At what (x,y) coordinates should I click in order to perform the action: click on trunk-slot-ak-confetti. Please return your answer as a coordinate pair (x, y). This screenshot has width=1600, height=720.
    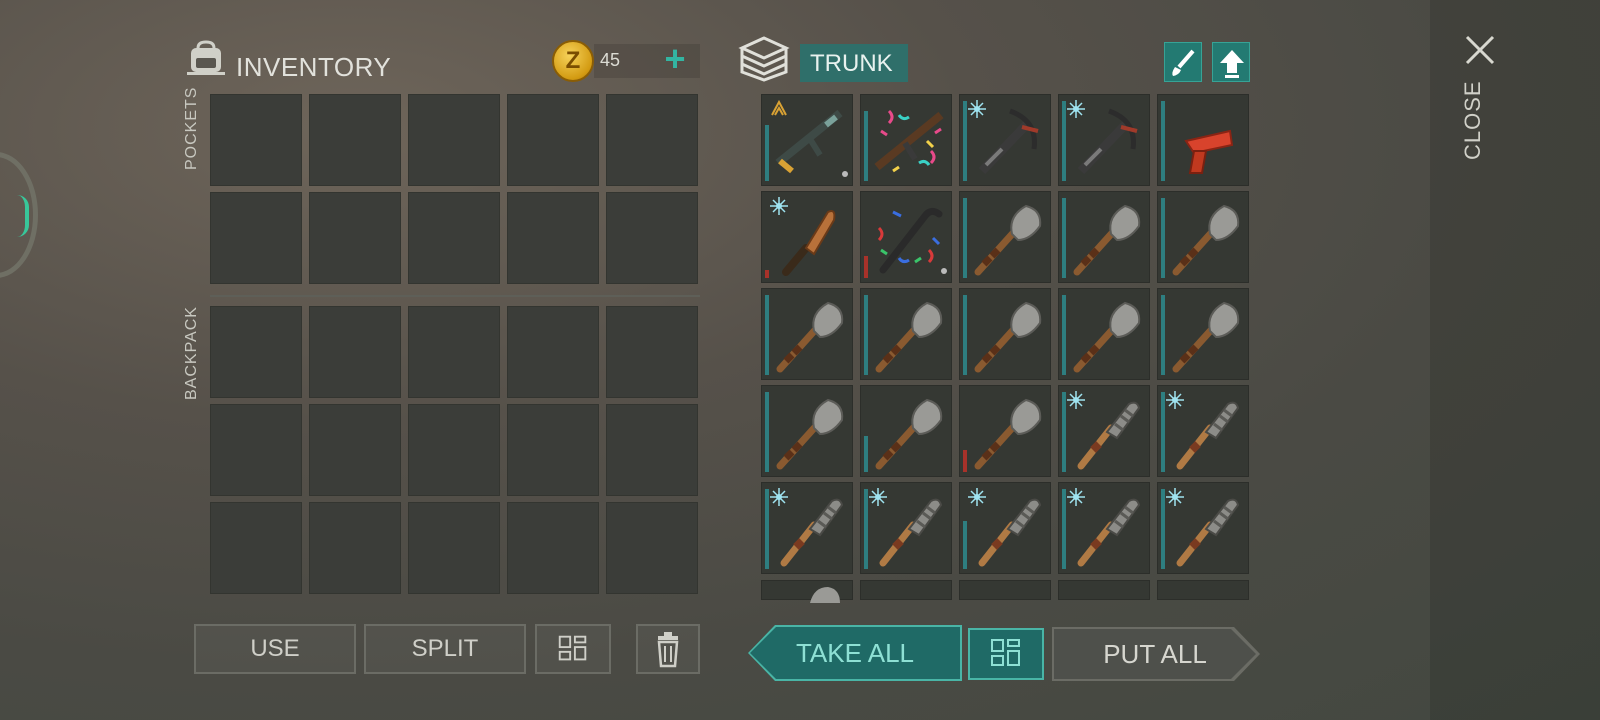
    Looking at the image, I should click on (906, 140).